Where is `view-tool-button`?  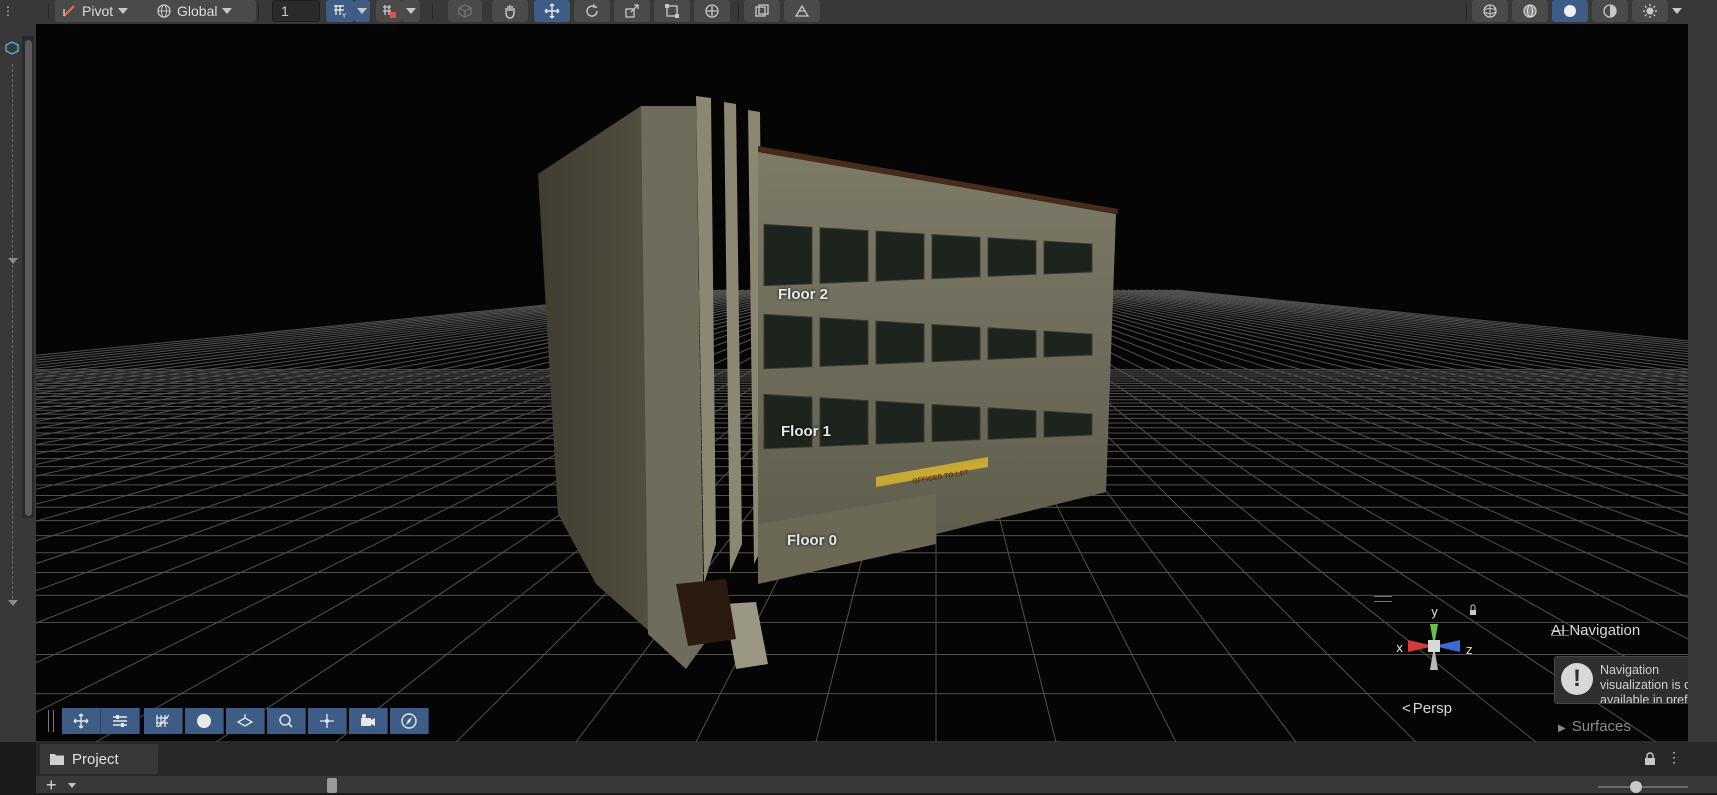 view-tool-button is located at coordinates (510, 11).